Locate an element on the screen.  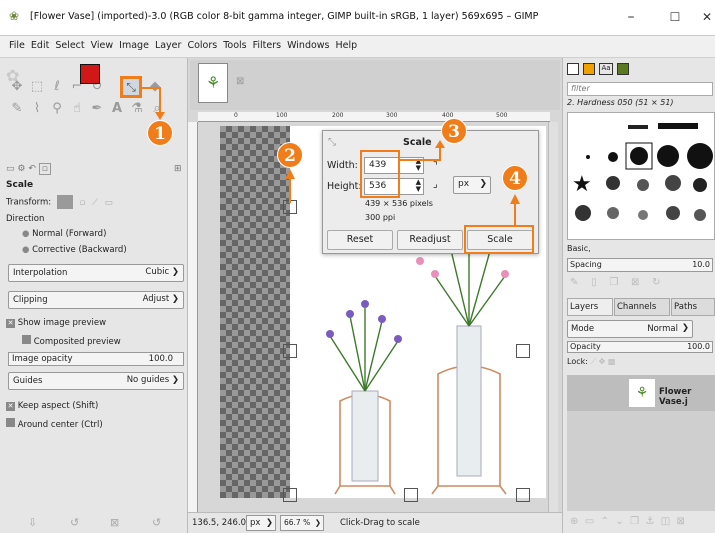
close-image-icon: ⊠ is located at coordinates (240, 81).